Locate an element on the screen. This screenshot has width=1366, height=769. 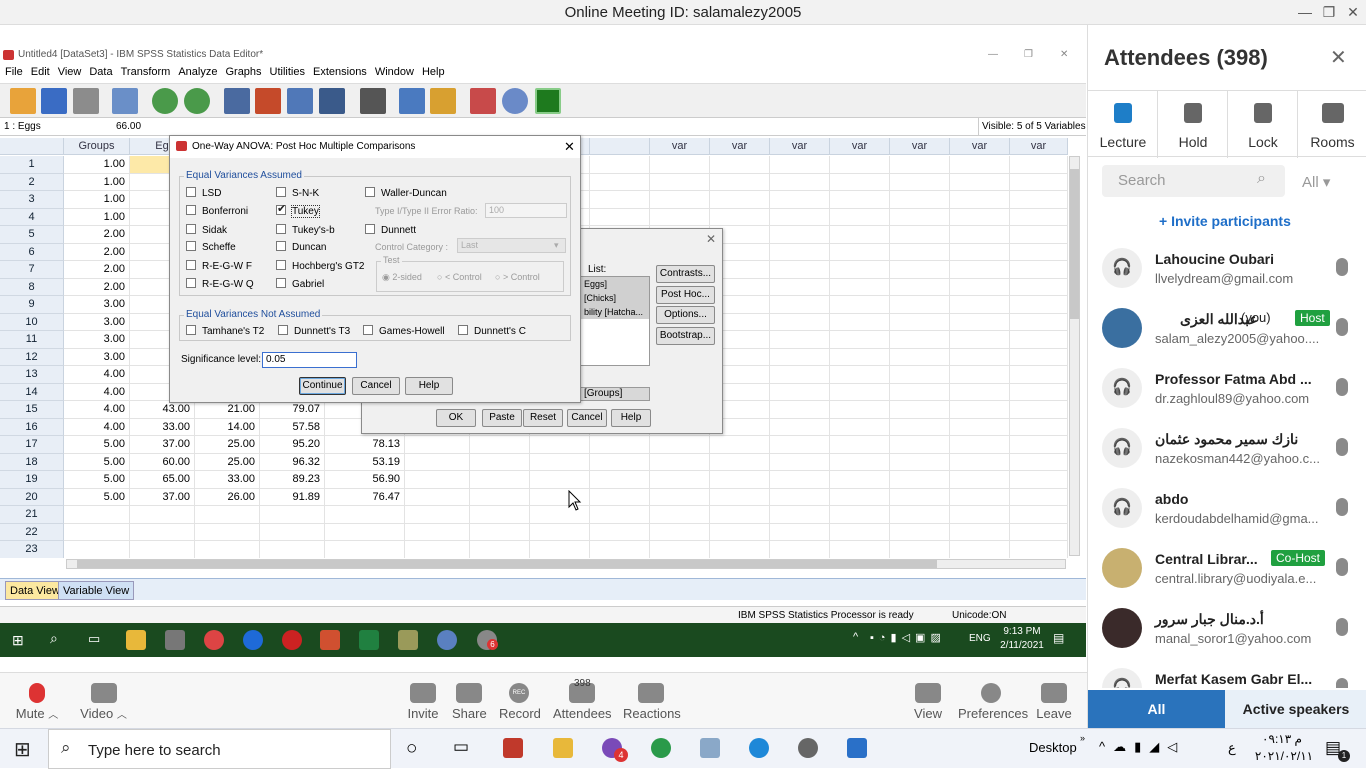
menu-file: File is located at coordinates (14, 72).